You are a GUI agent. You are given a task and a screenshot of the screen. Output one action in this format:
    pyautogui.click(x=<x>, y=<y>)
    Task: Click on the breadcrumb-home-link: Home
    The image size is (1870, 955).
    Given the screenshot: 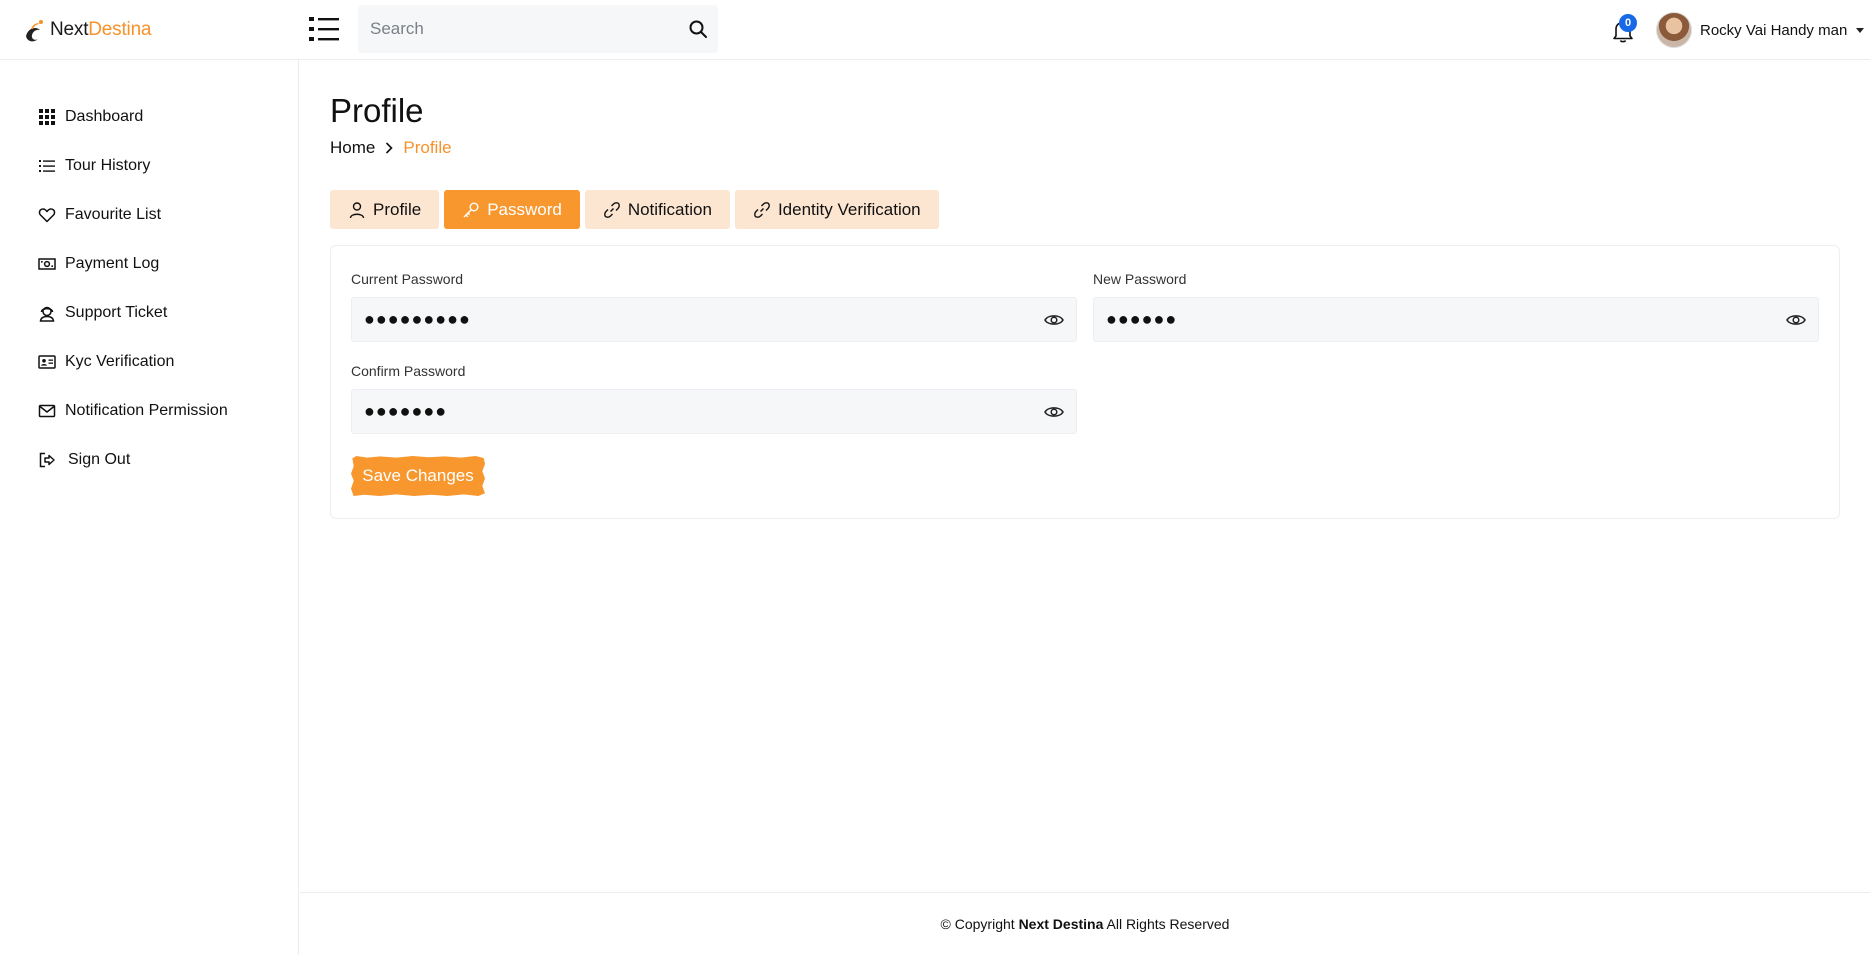 What is the action you would take?
    pyautogui.click(x=352, y=148)
    